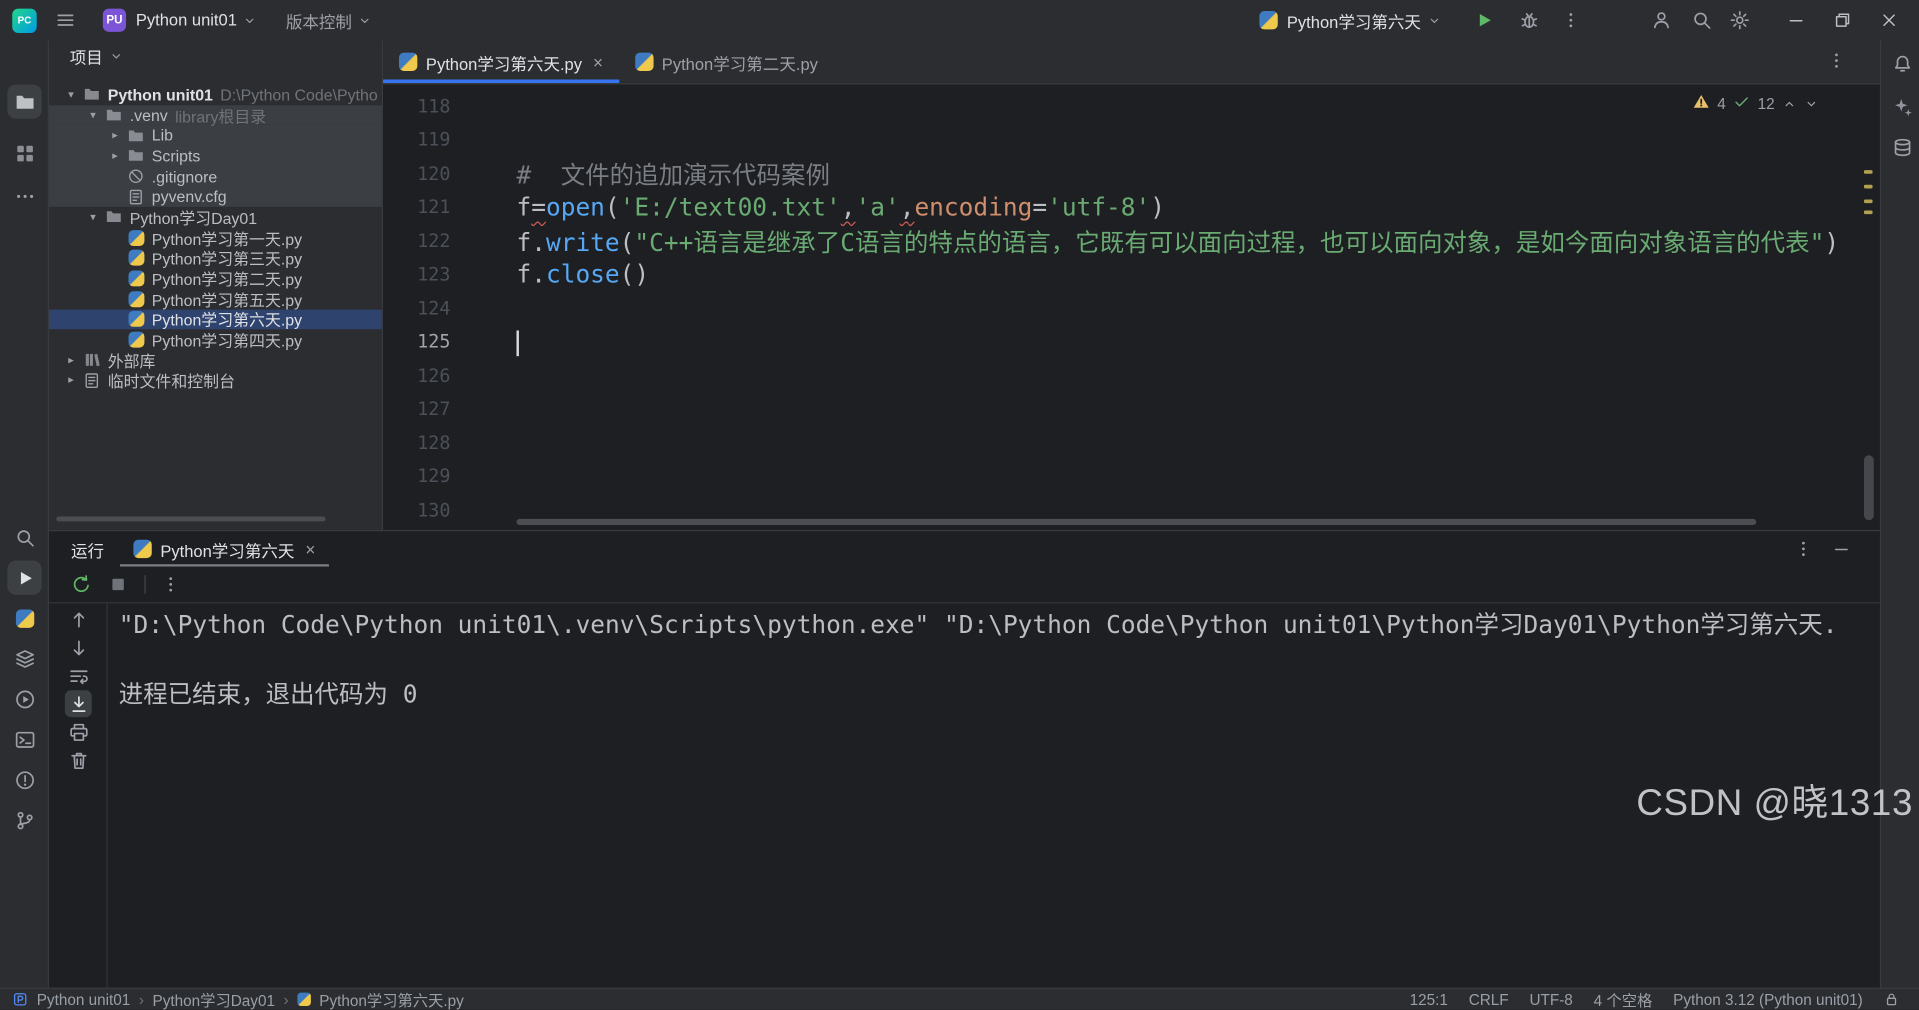 The image size is (1919, 1010). What do you see at coordinates (65, 20) in the screenshot?
I see `main-menu-hamburger-icon` at bounding box center [65, 20].